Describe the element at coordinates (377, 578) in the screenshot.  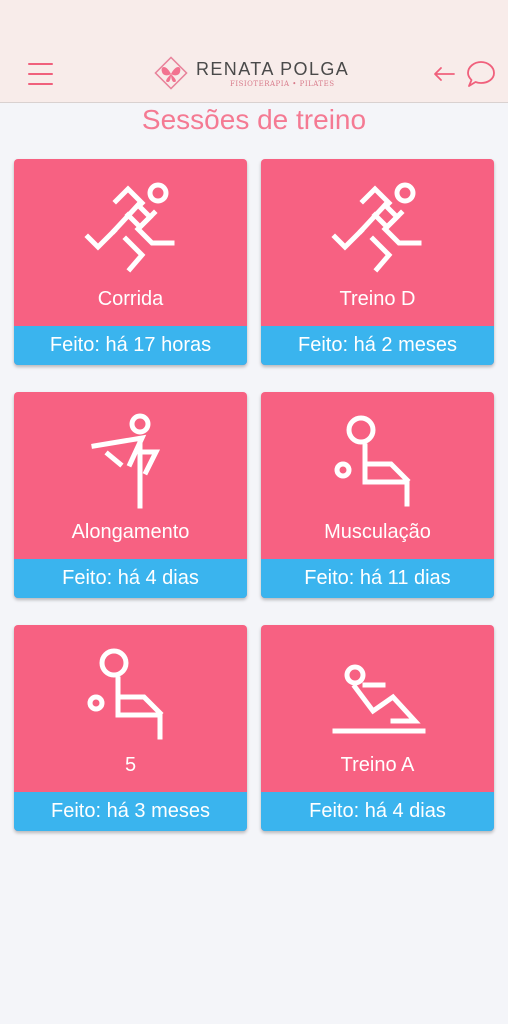
I see `session-status: Feito: há 11 dias` at that location.